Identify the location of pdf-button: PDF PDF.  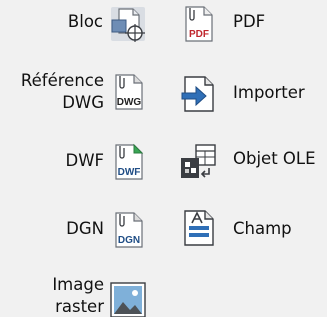
(233, 24).